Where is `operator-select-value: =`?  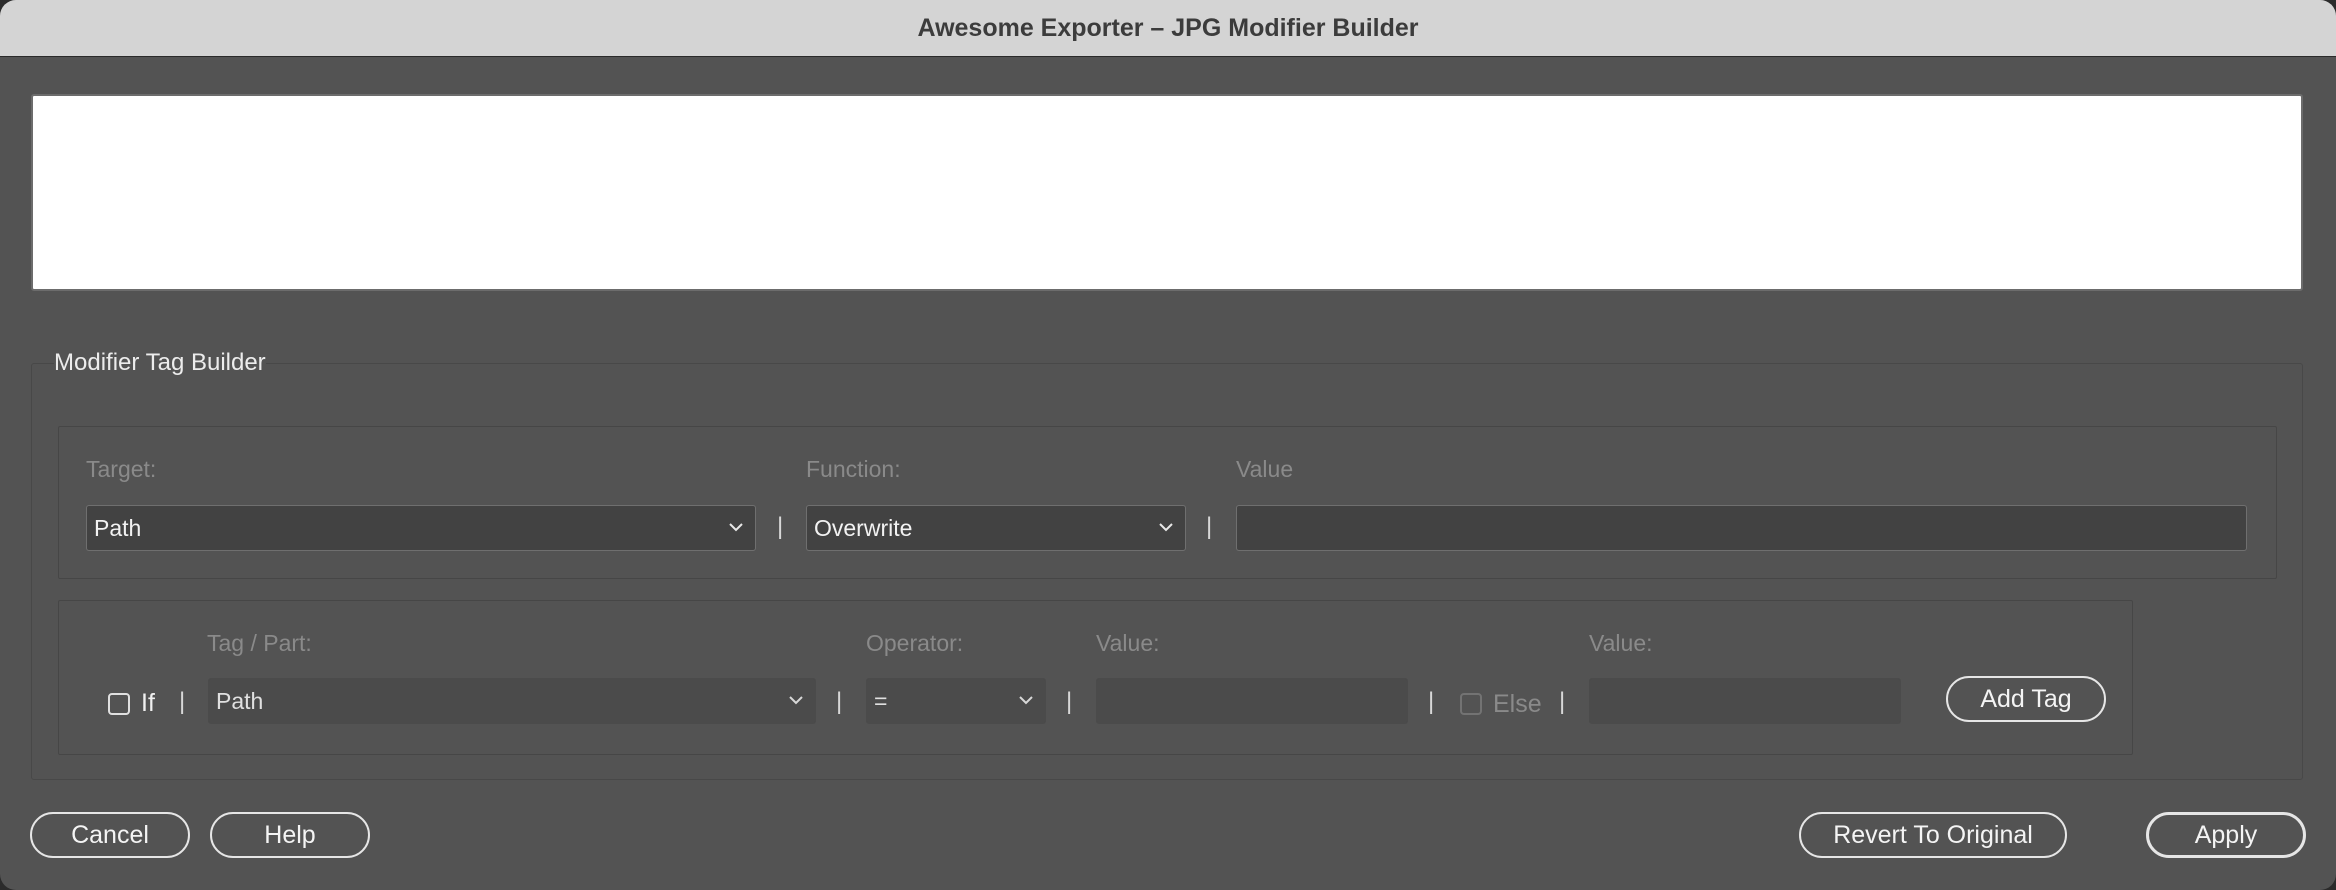 operator-select-value: = is located at coordinates (881, 700).